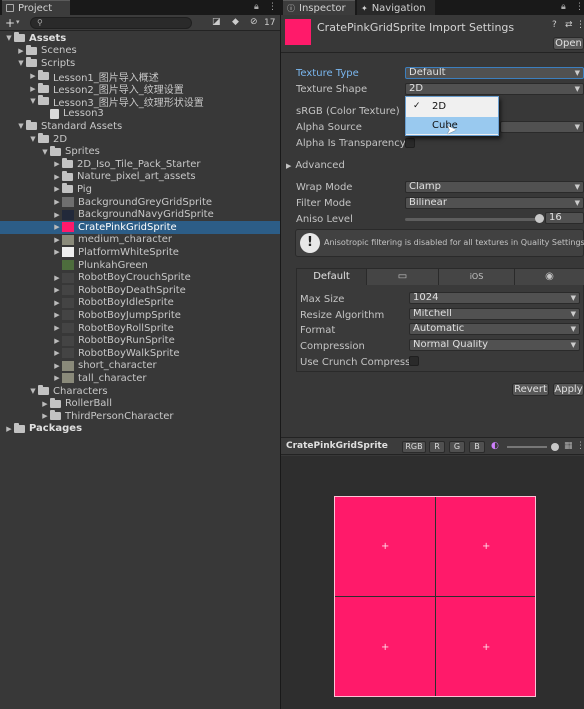 The width and height of the screenshot is (584, 709). I want to click on tree-item: ▼ Assets, so click(140, 38).